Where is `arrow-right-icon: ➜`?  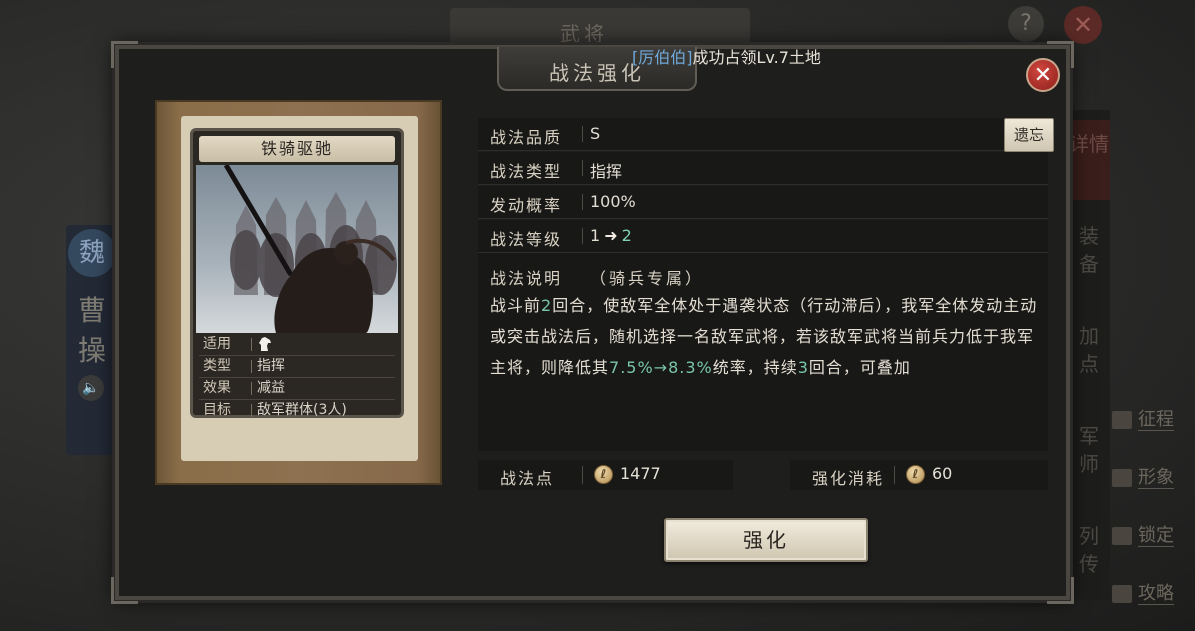
arrow-right-icon: ➜ is located at coordinates (611, 235).